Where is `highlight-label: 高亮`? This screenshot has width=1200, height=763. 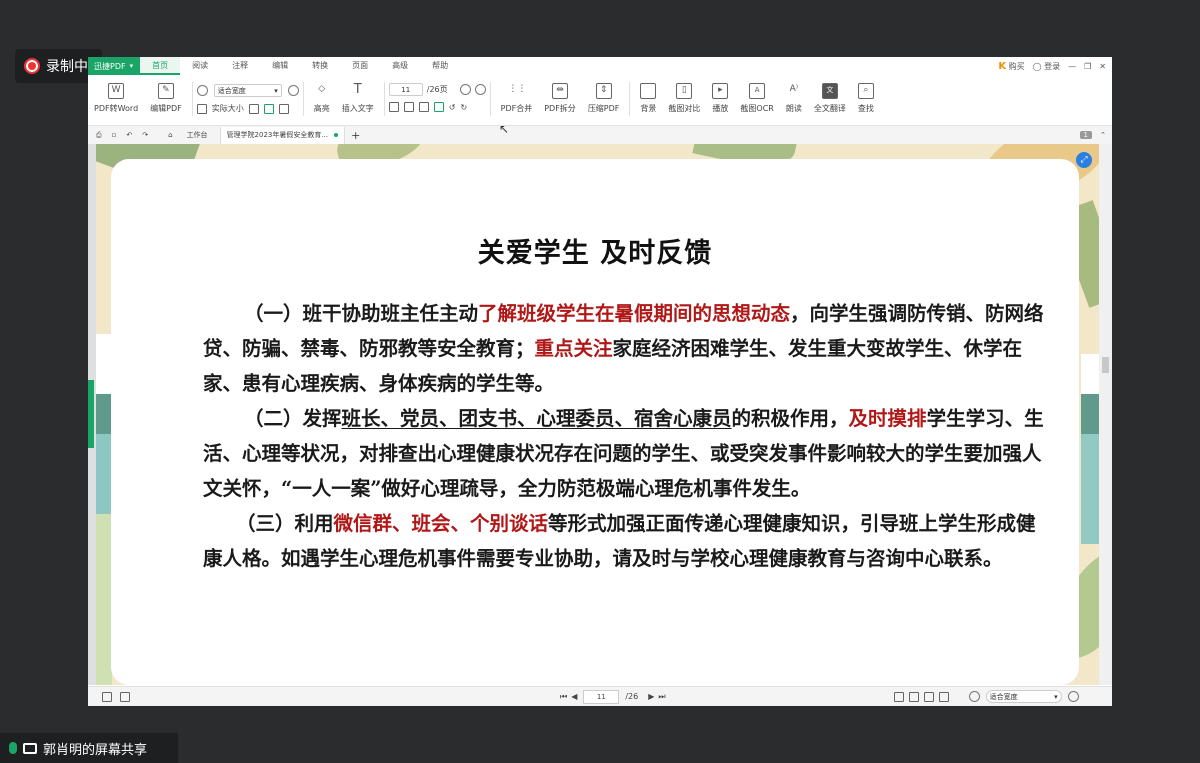
highlight-label: 高亮 is located at coordinates (321, 108).